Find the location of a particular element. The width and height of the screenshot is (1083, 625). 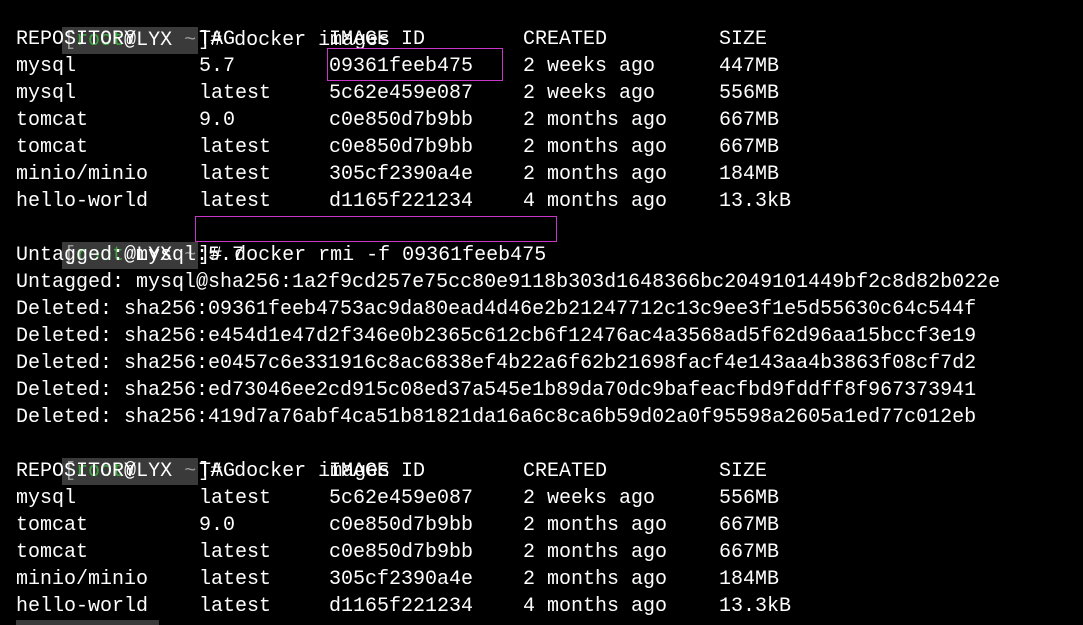

table-cell: 09361feeb475 is located at coordinates (401, 66).